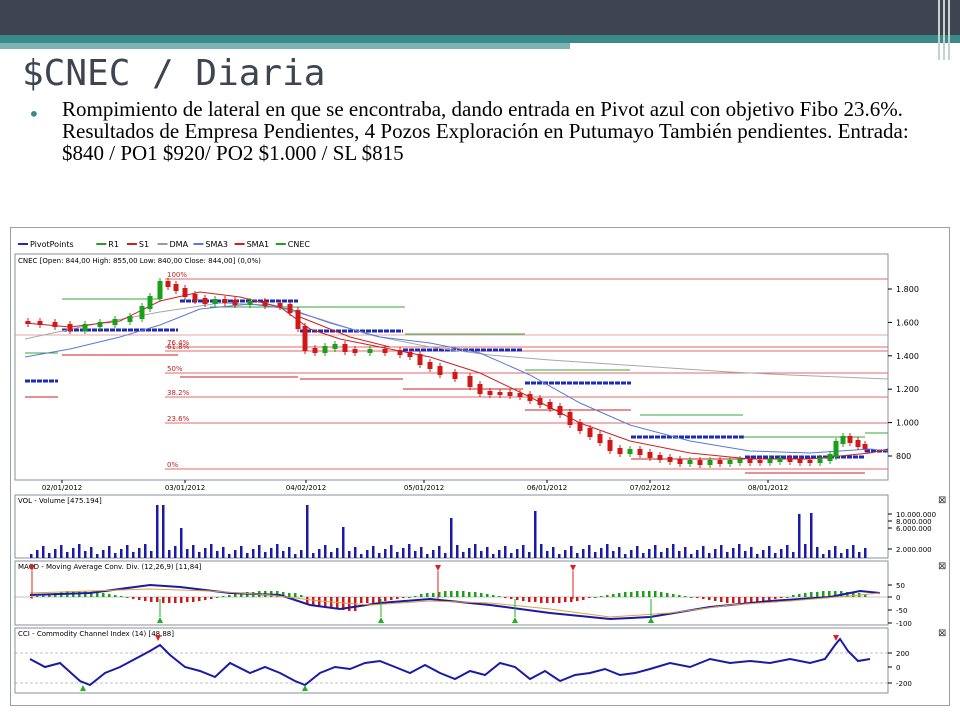 Image resolution: width=960 pixels, height=720 pixels. Describe the element at coordinates (907, 389) in the screenshot. I see `price-ytick-3: 1.200` at that location.